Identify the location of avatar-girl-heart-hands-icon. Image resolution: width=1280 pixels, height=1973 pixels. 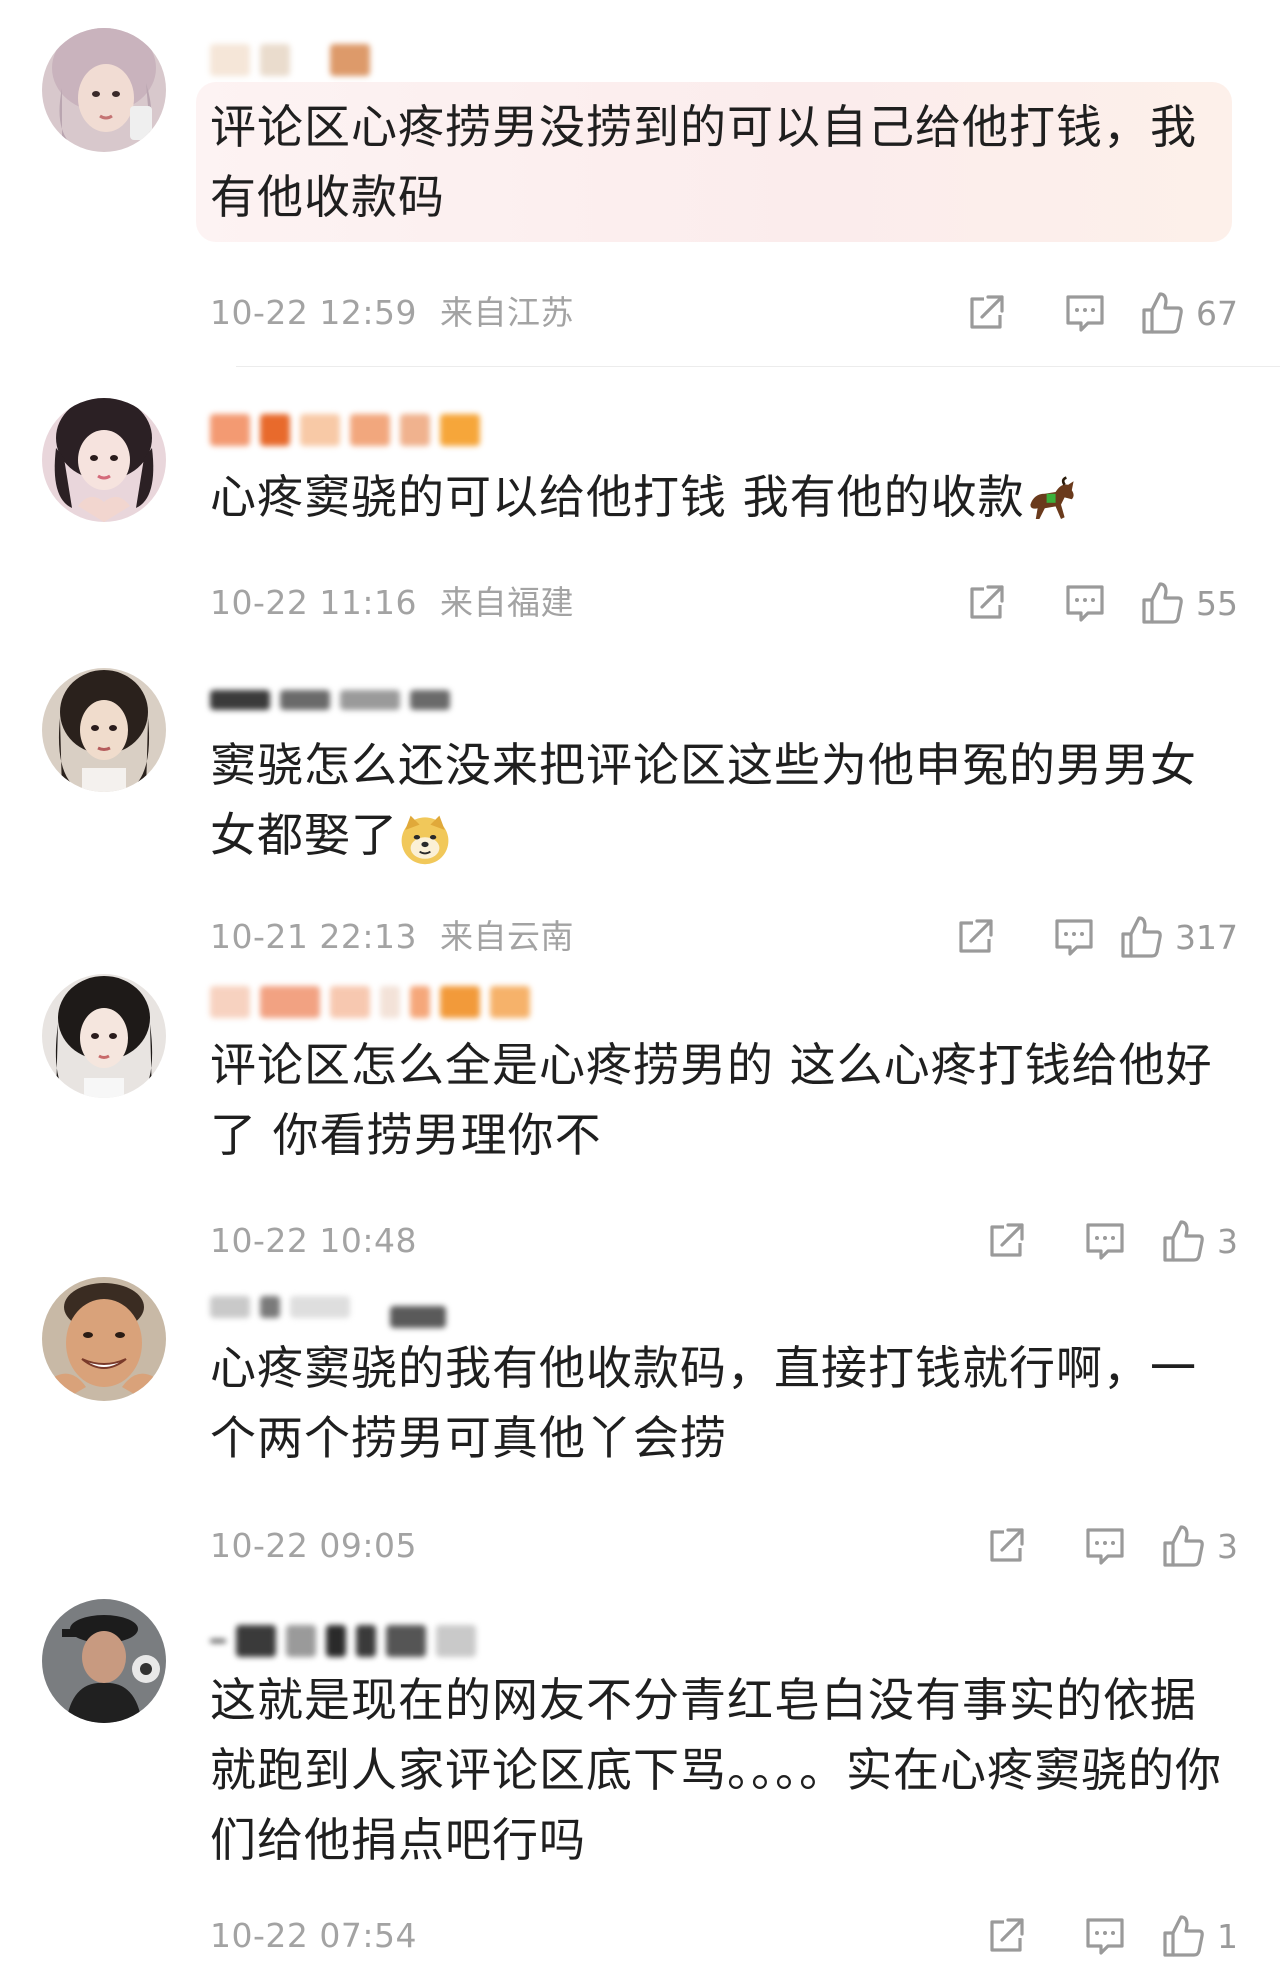
(104, 460).